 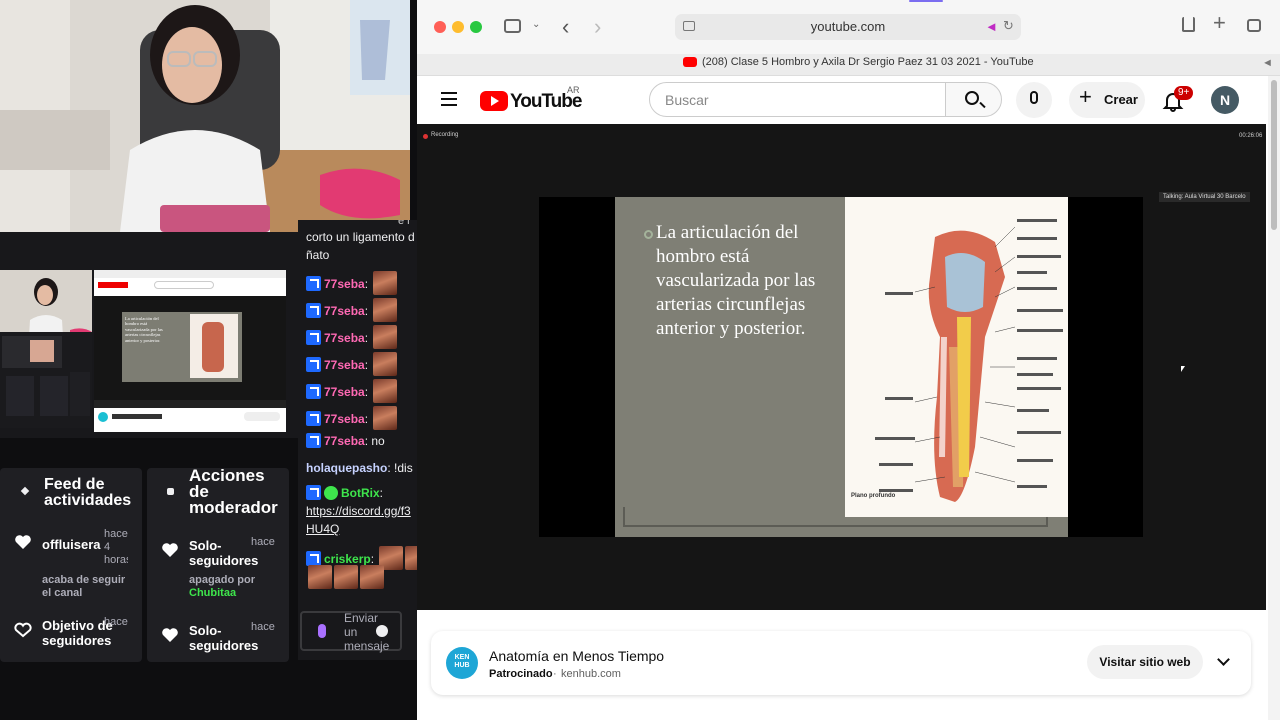 What do you see at coordinates (1274, 155) in the screenshot?
I see `scrollbar-thumb` at bounding box center [1274, 155].